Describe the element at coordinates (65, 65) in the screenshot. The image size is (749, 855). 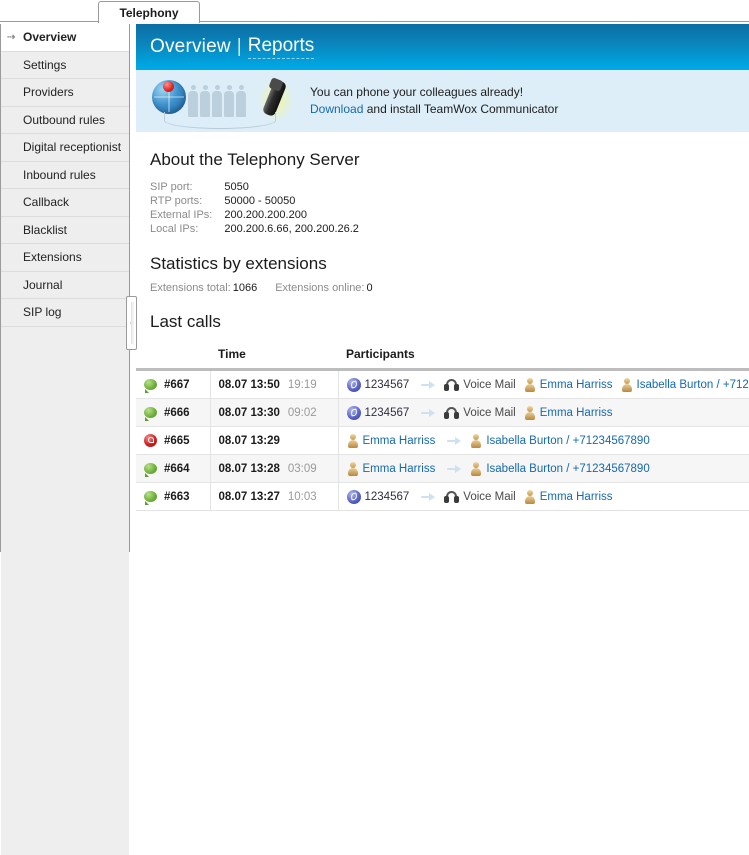
I see `sidebar-item-settings: Settings` at that location.